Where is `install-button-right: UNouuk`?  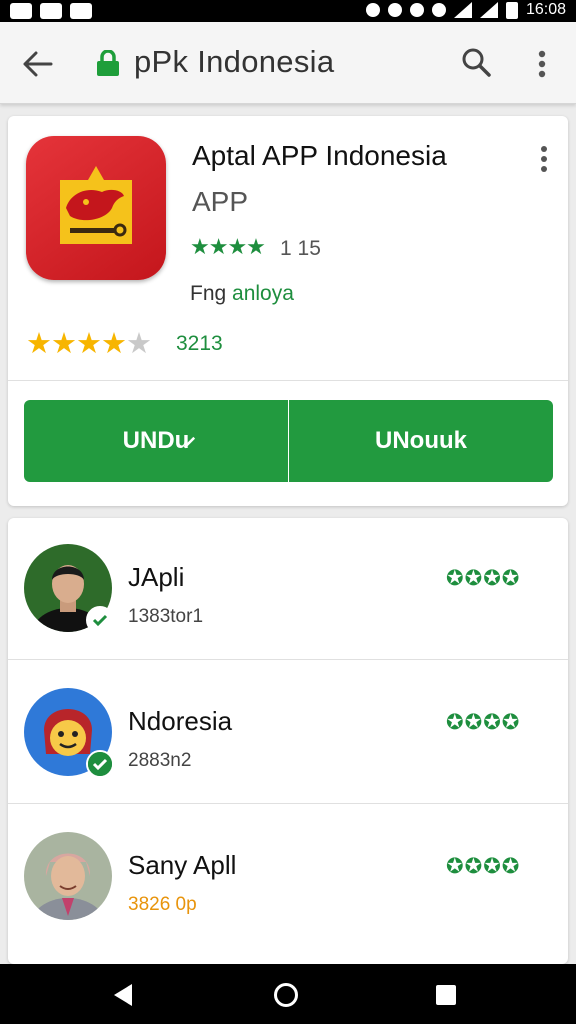 install-button-right: UNouuk is located at coordinates (421, 441).